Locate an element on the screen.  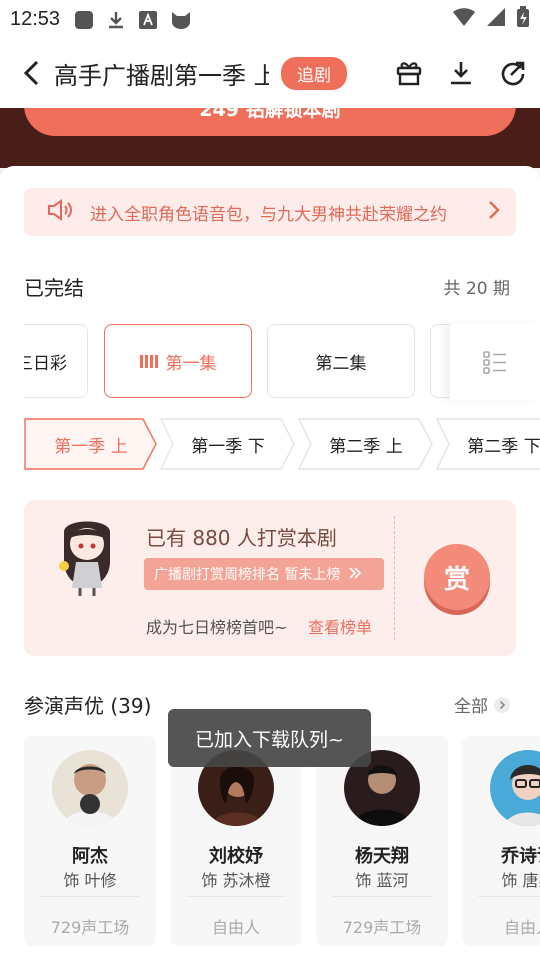
episode-list: 三日彩 第一集 第二集 is located at coordinates (237, 362).